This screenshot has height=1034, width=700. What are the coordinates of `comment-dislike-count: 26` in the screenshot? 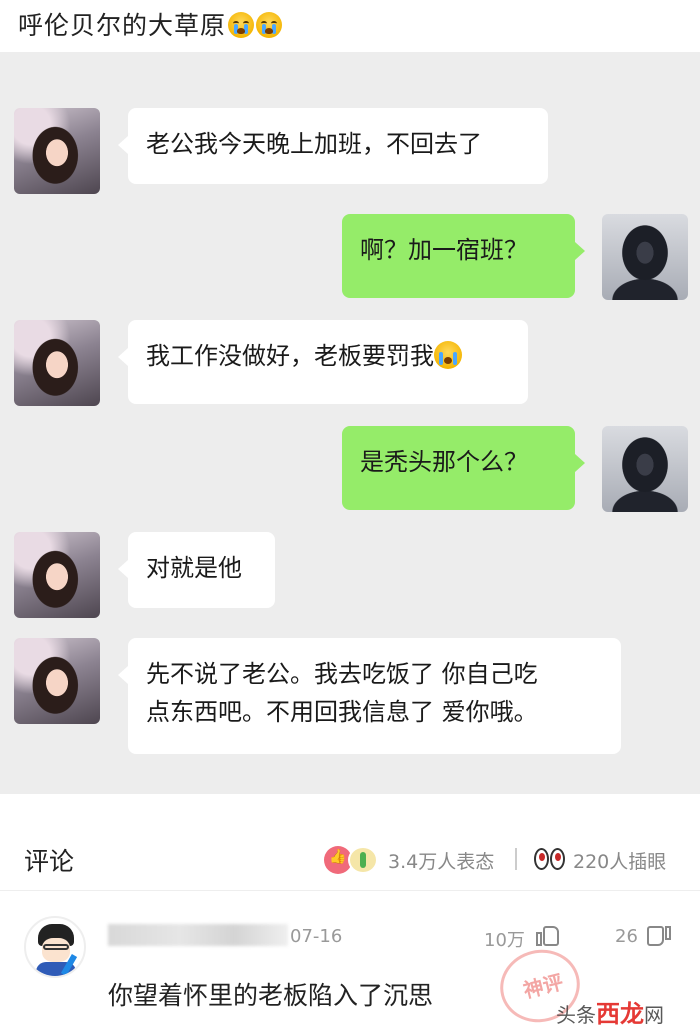 It's located at (626, 936).